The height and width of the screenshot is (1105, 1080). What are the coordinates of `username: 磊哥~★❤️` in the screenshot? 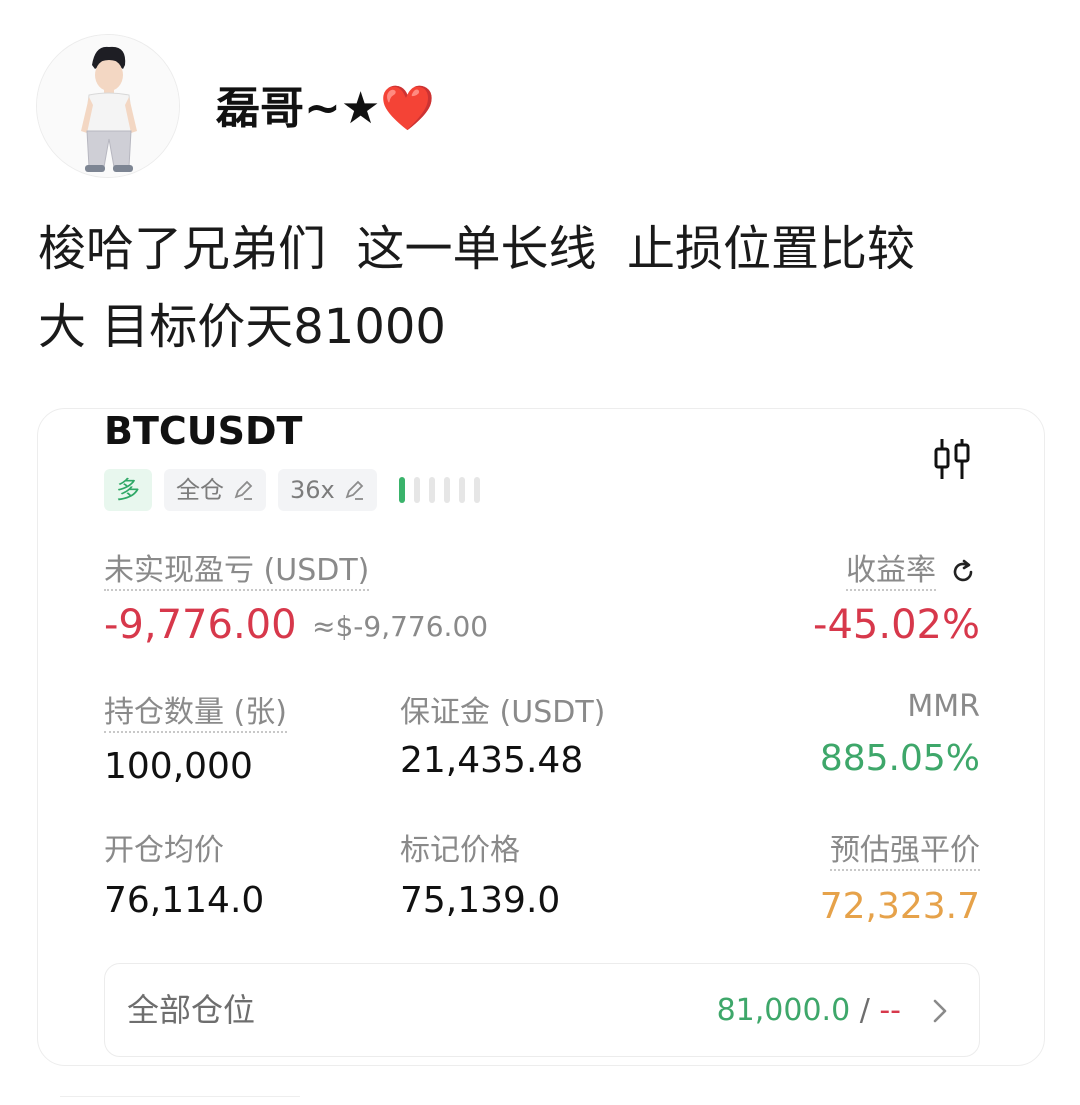 It's located at (325, 109).